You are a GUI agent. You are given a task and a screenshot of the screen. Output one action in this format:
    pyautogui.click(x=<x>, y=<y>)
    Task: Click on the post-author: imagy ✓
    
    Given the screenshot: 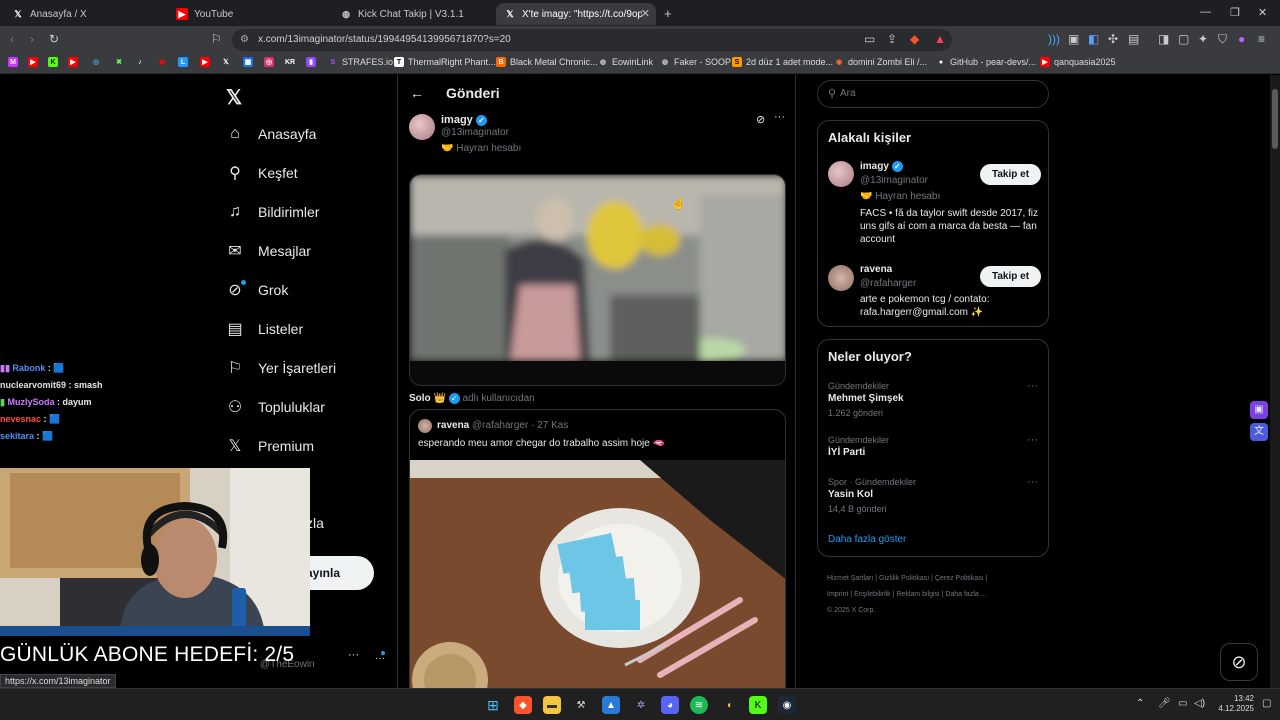 What is the action you would take?
    pyautogui.click(x=464, y=120)
    